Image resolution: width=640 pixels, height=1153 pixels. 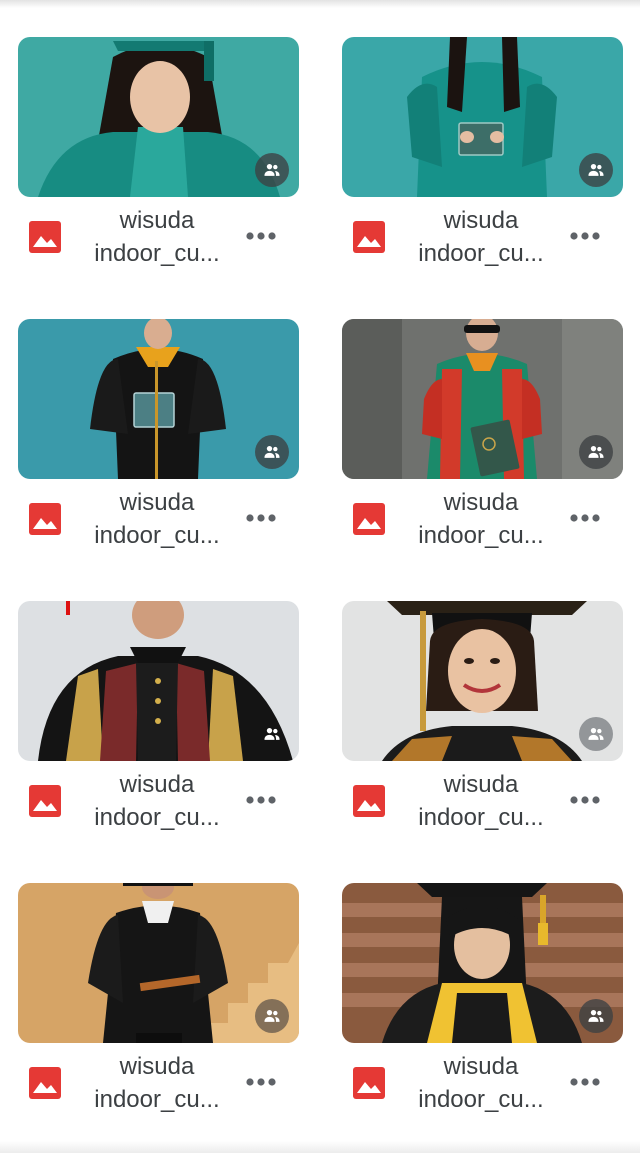 I want to click on bottom-bar-shadow, so click(x=320, y=1147).